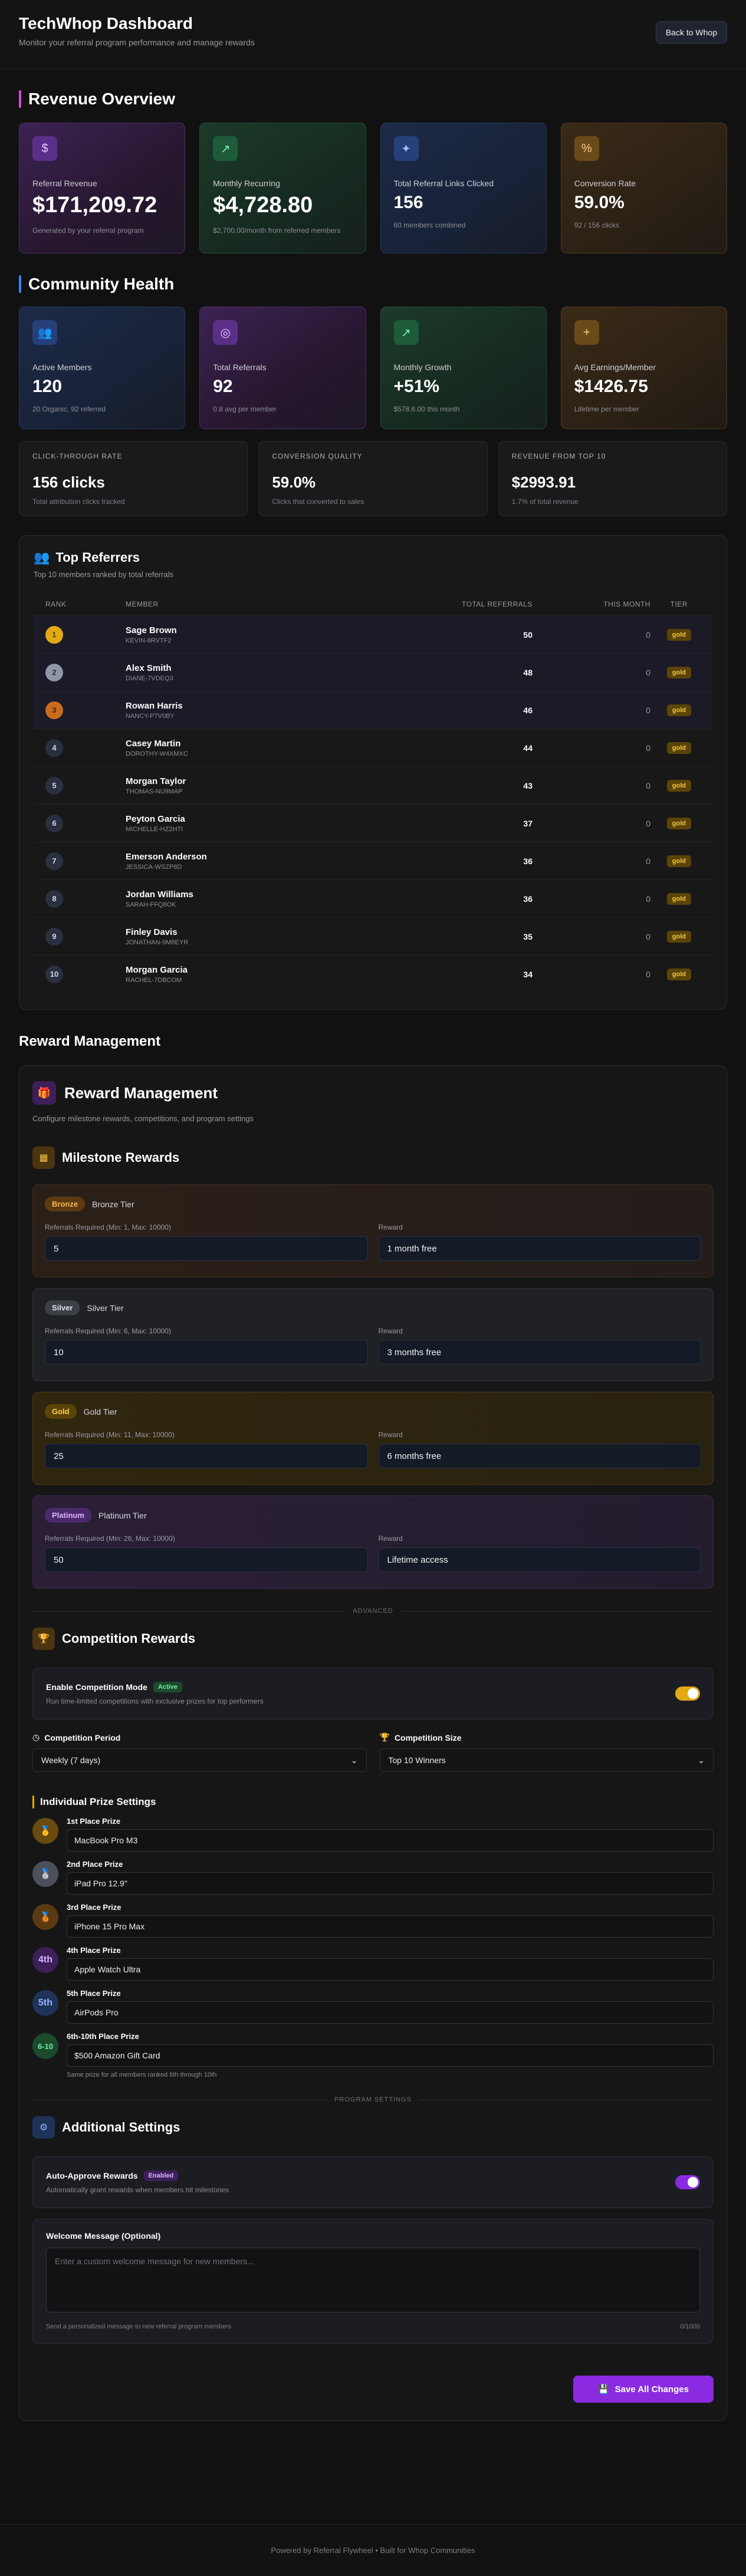  What do you see at coordinates (390, 1883) in the screenshot?
I see `prize-input: iPad Pro 12.9"` at bounding box center [390, 1883].